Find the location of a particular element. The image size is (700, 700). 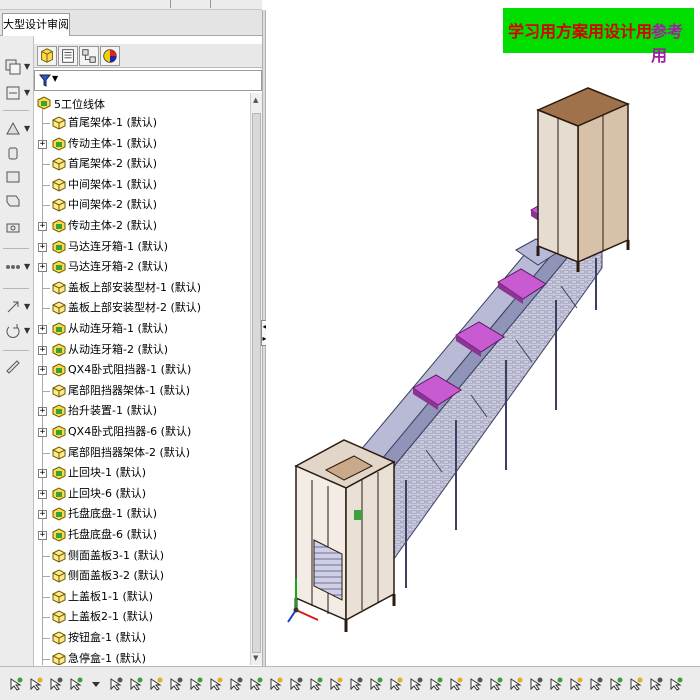

tree-item: 首尾架体-1 (默认) is located at coordinates (142, 123).